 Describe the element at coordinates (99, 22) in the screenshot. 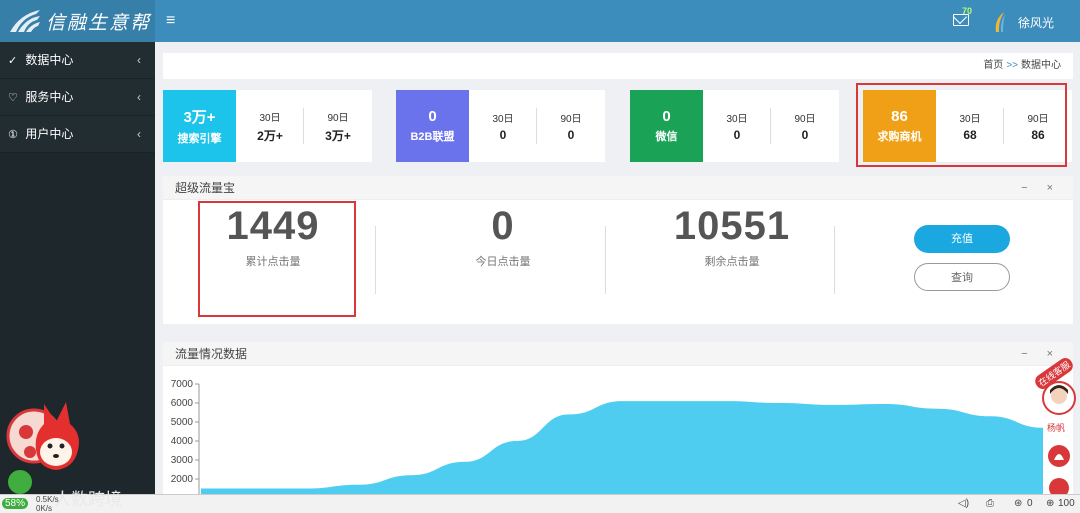

I see `brand-name: 信融生意帮` at that location.